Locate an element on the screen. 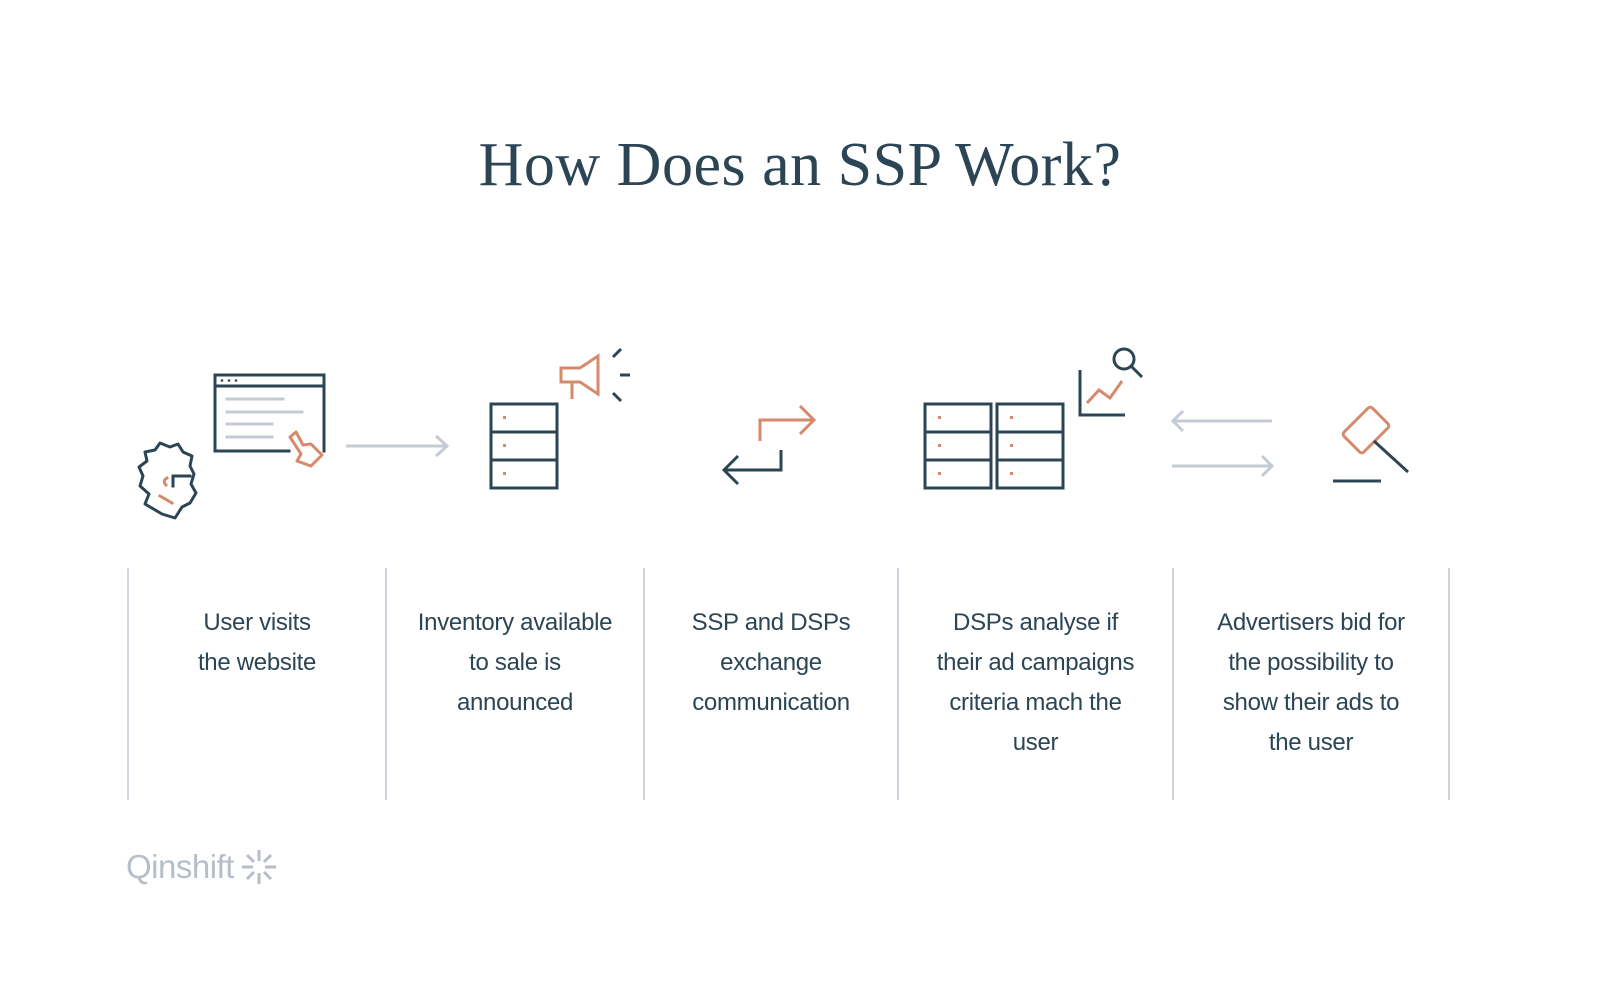 This screenshot has height=1006, width=1600. step-1-text: User visits the website is located at coordinates (257, 642).